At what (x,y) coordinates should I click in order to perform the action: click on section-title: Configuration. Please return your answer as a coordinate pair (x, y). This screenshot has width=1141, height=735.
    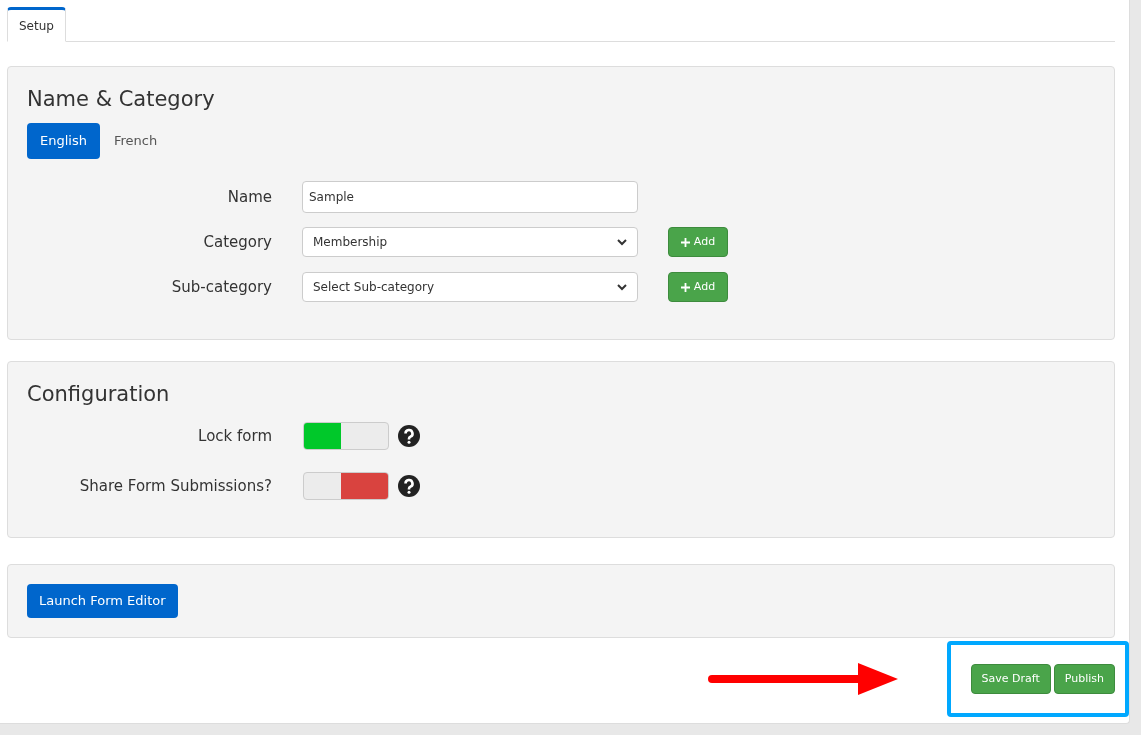
    Looking at the image, I should click on (99, 394).